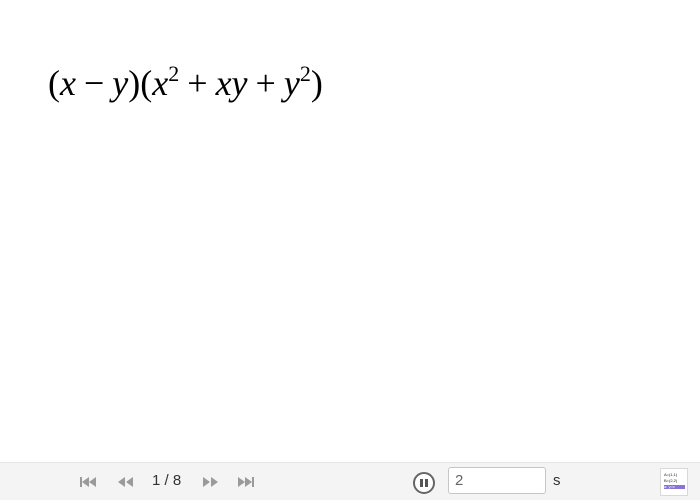  I want to click on formula-x-squared-base: x, so click(160, 83).